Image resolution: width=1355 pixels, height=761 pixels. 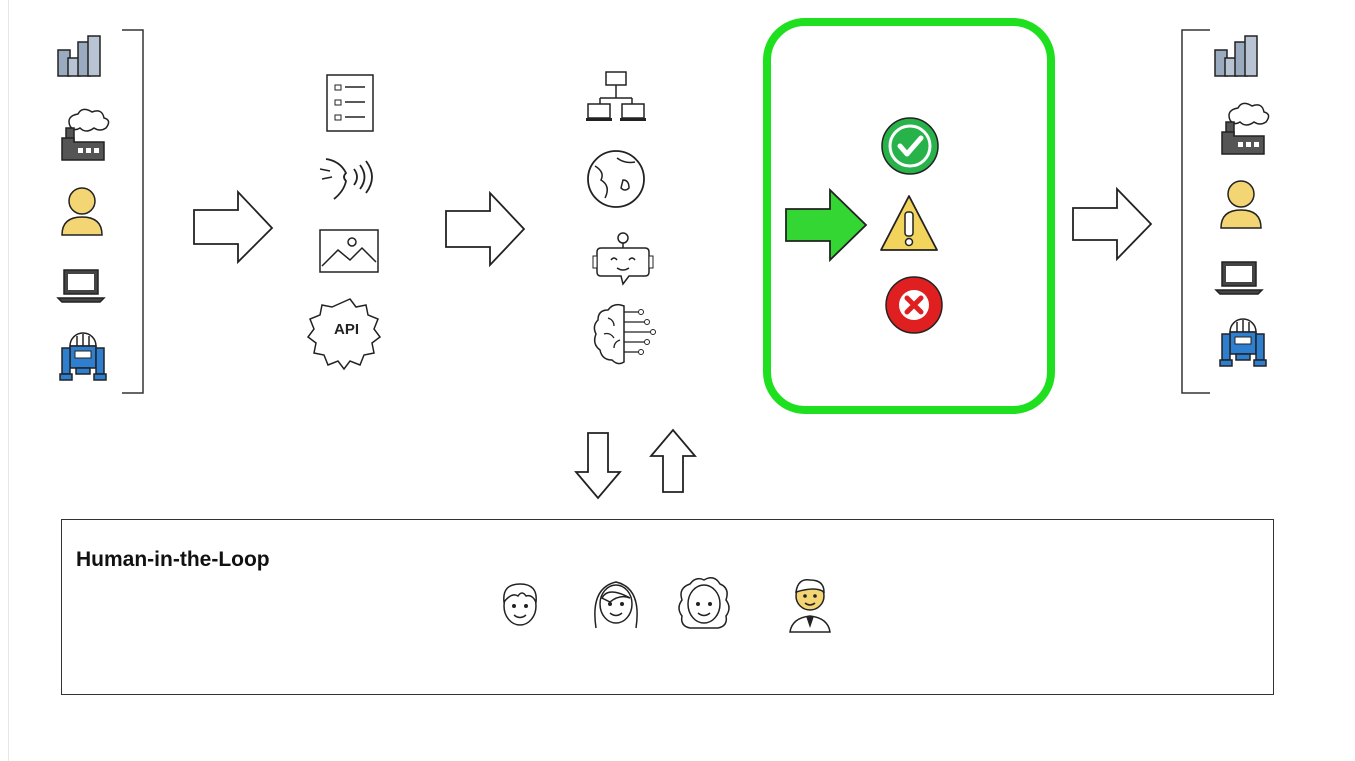 What do you see at coordinates (914, 305) in the screenshot?
I see `error-icon` at bounding box center [914, 305].